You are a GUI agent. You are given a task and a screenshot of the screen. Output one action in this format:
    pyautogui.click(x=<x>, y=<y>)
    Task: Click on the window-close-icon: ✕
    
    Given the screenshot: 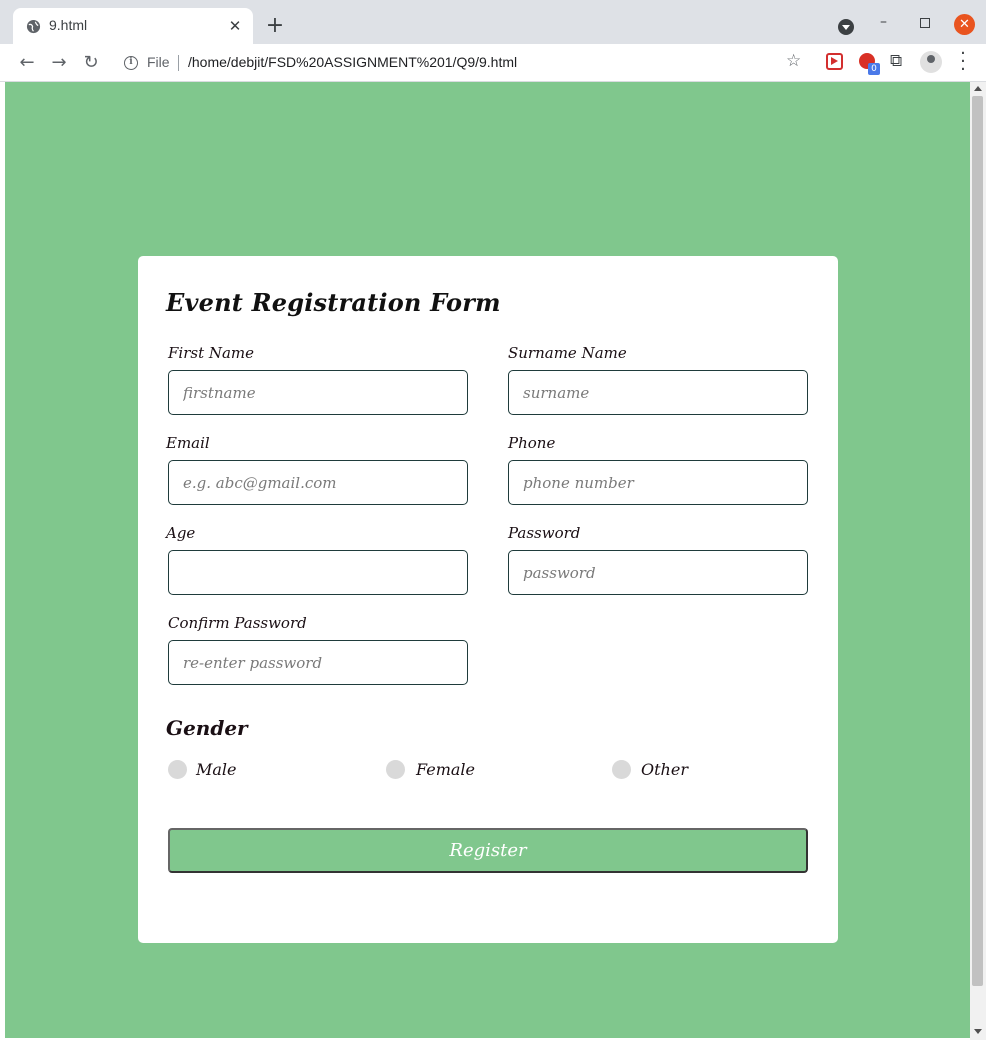 What is the action you would take?
    pyautogui.click(x=964, y=24)
    